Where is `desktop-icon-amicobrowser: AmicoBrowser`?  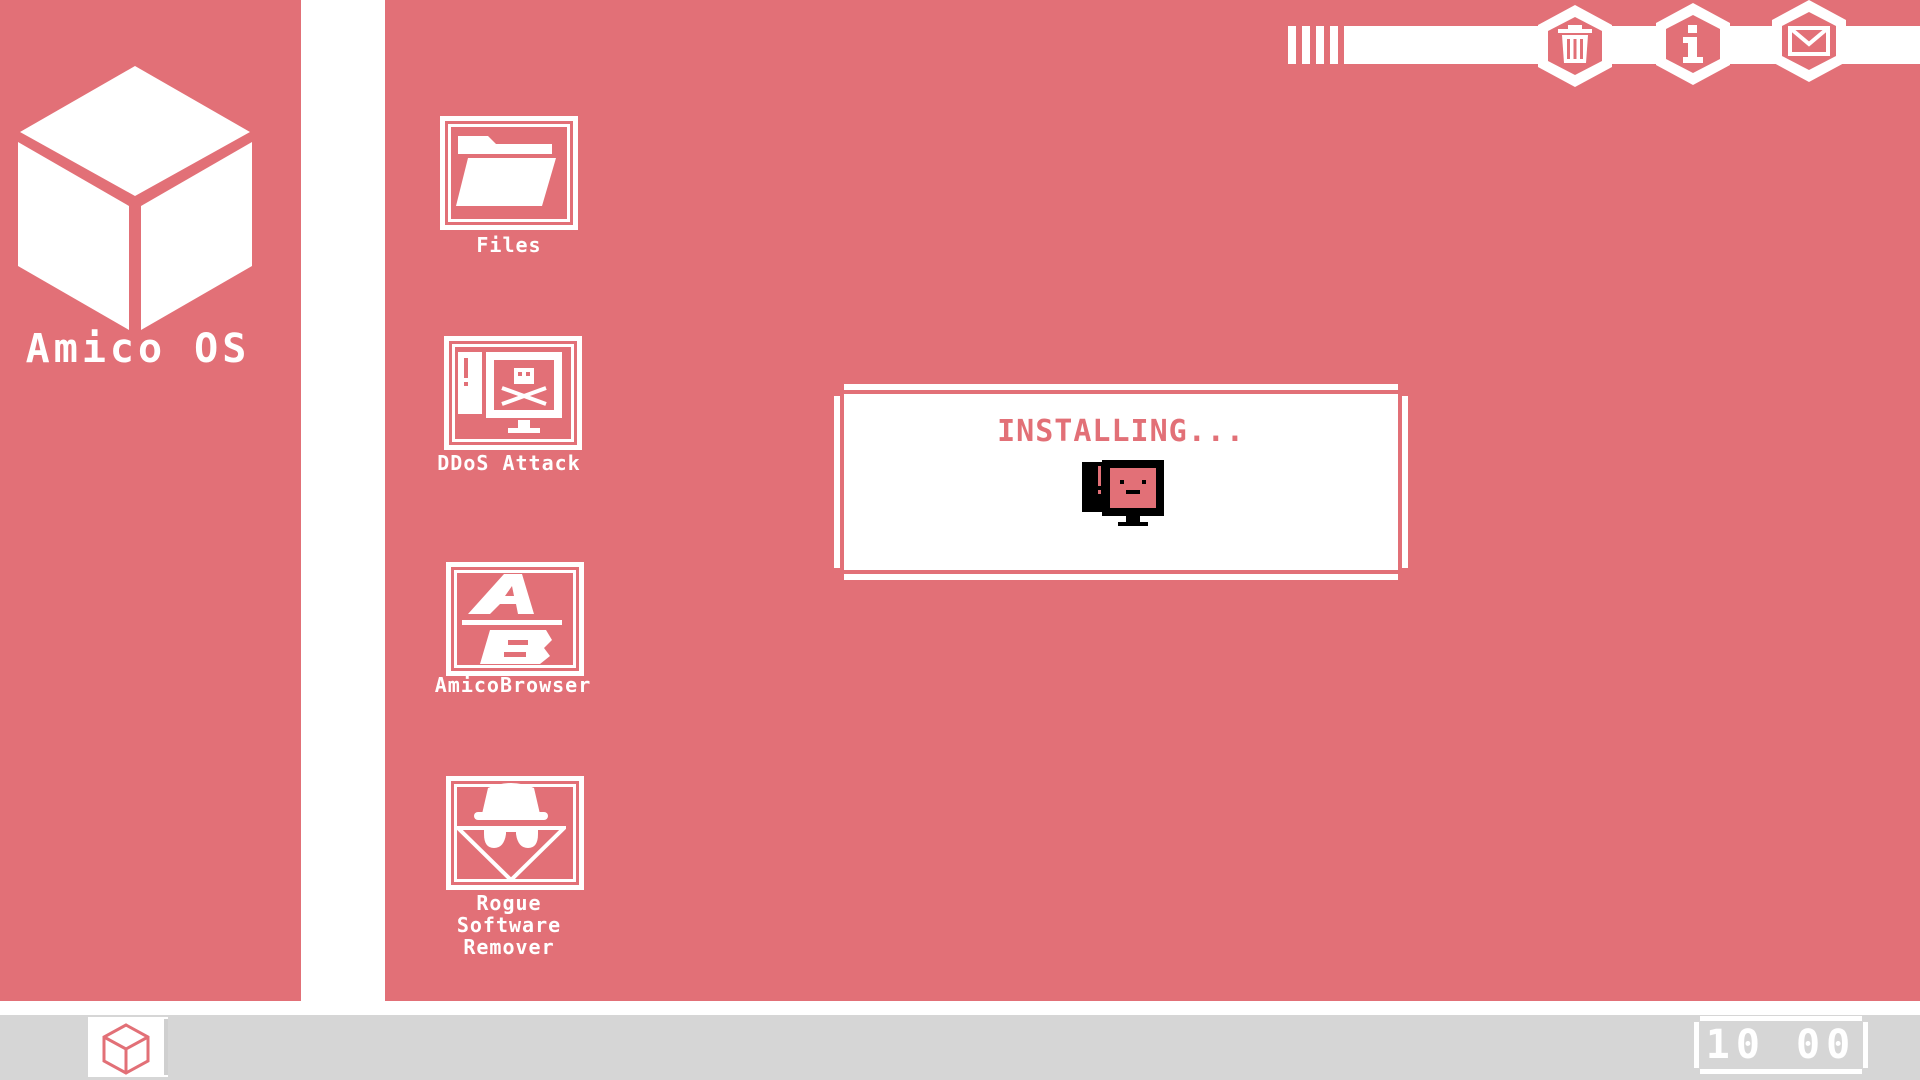 desktop-icon-amicobrowser: AmicoBrowser is located at coordinates (515, 637).